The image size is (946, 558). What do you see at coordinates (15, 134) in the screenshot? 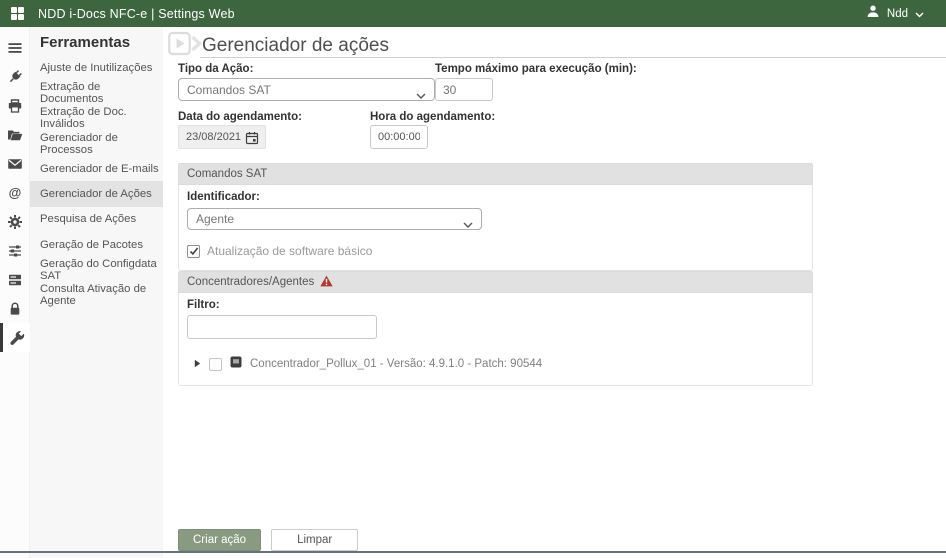
I see `folder-icon` at bounding box center [15, 134].